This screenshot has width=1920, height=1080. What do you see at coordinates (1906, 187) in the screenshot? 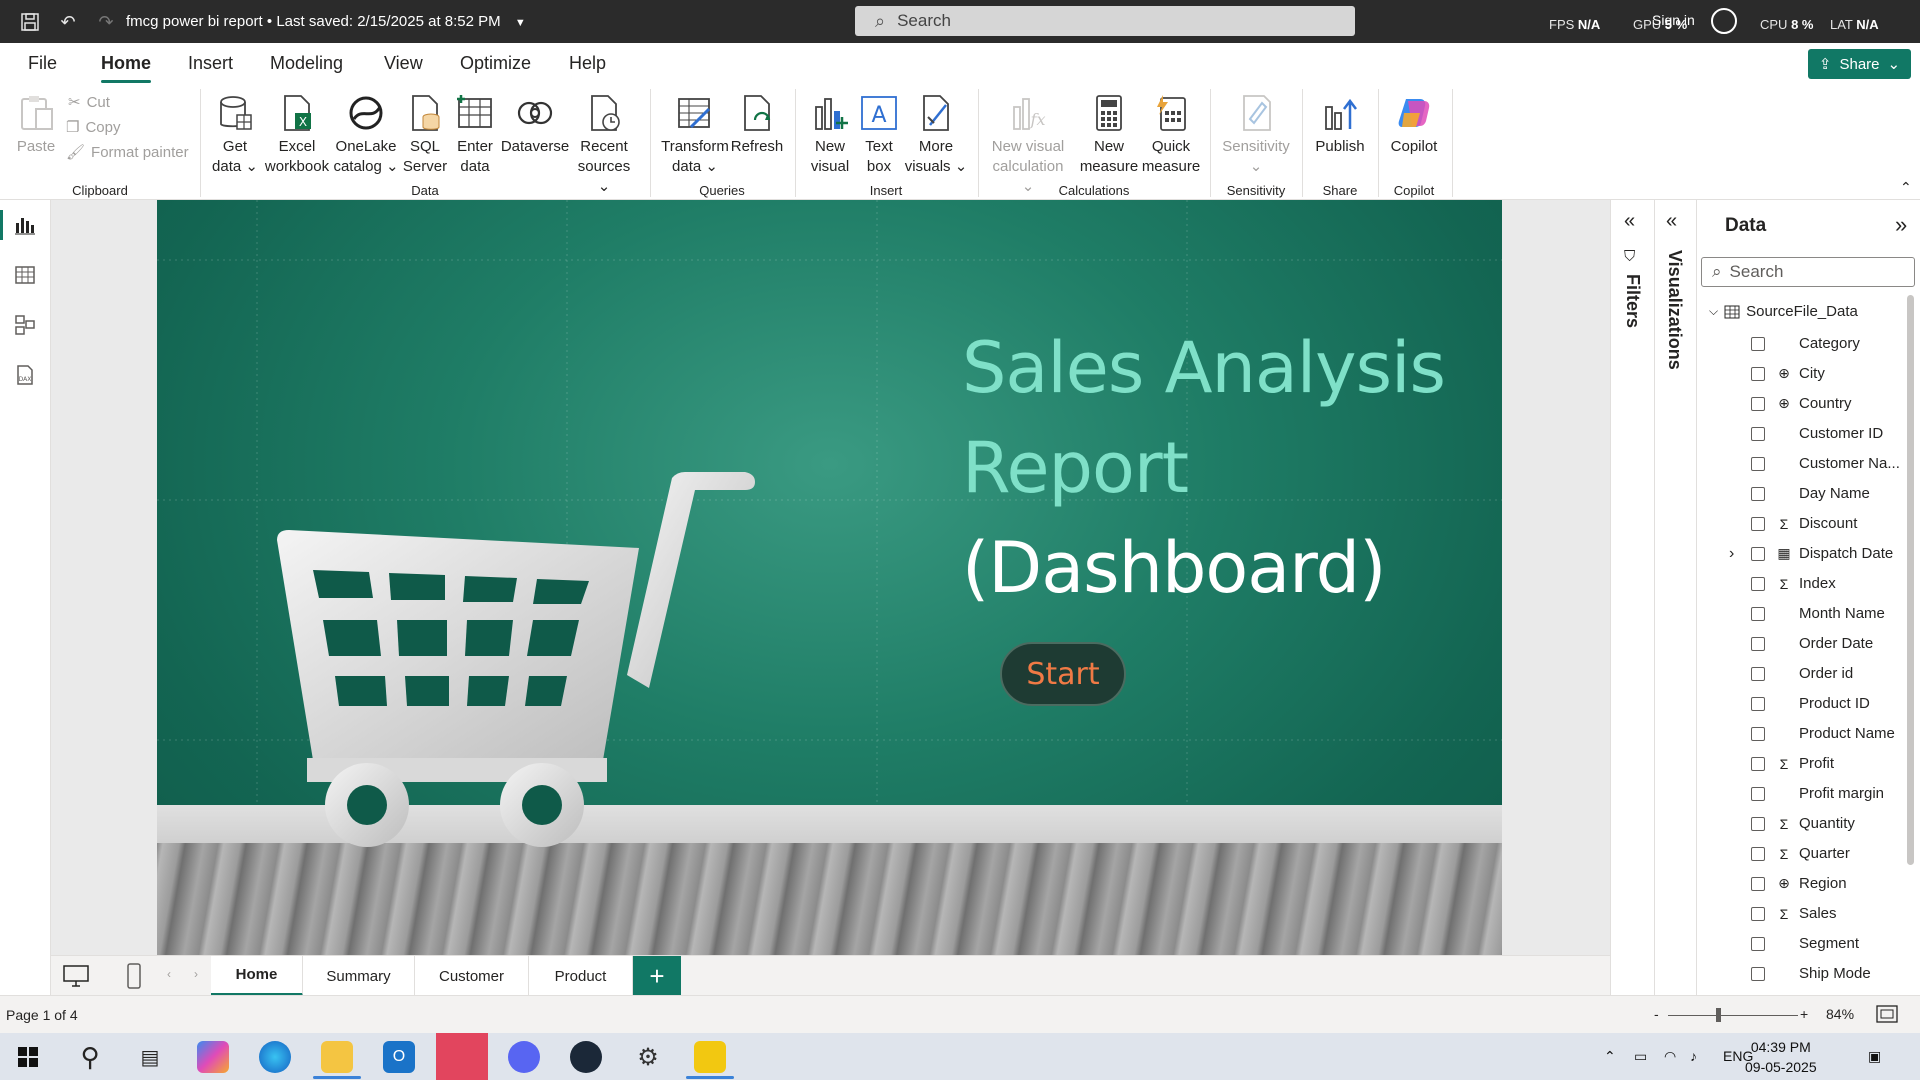
I see `collapse-ribbon-icon: ⌃` at bounding box center [1906, 187].